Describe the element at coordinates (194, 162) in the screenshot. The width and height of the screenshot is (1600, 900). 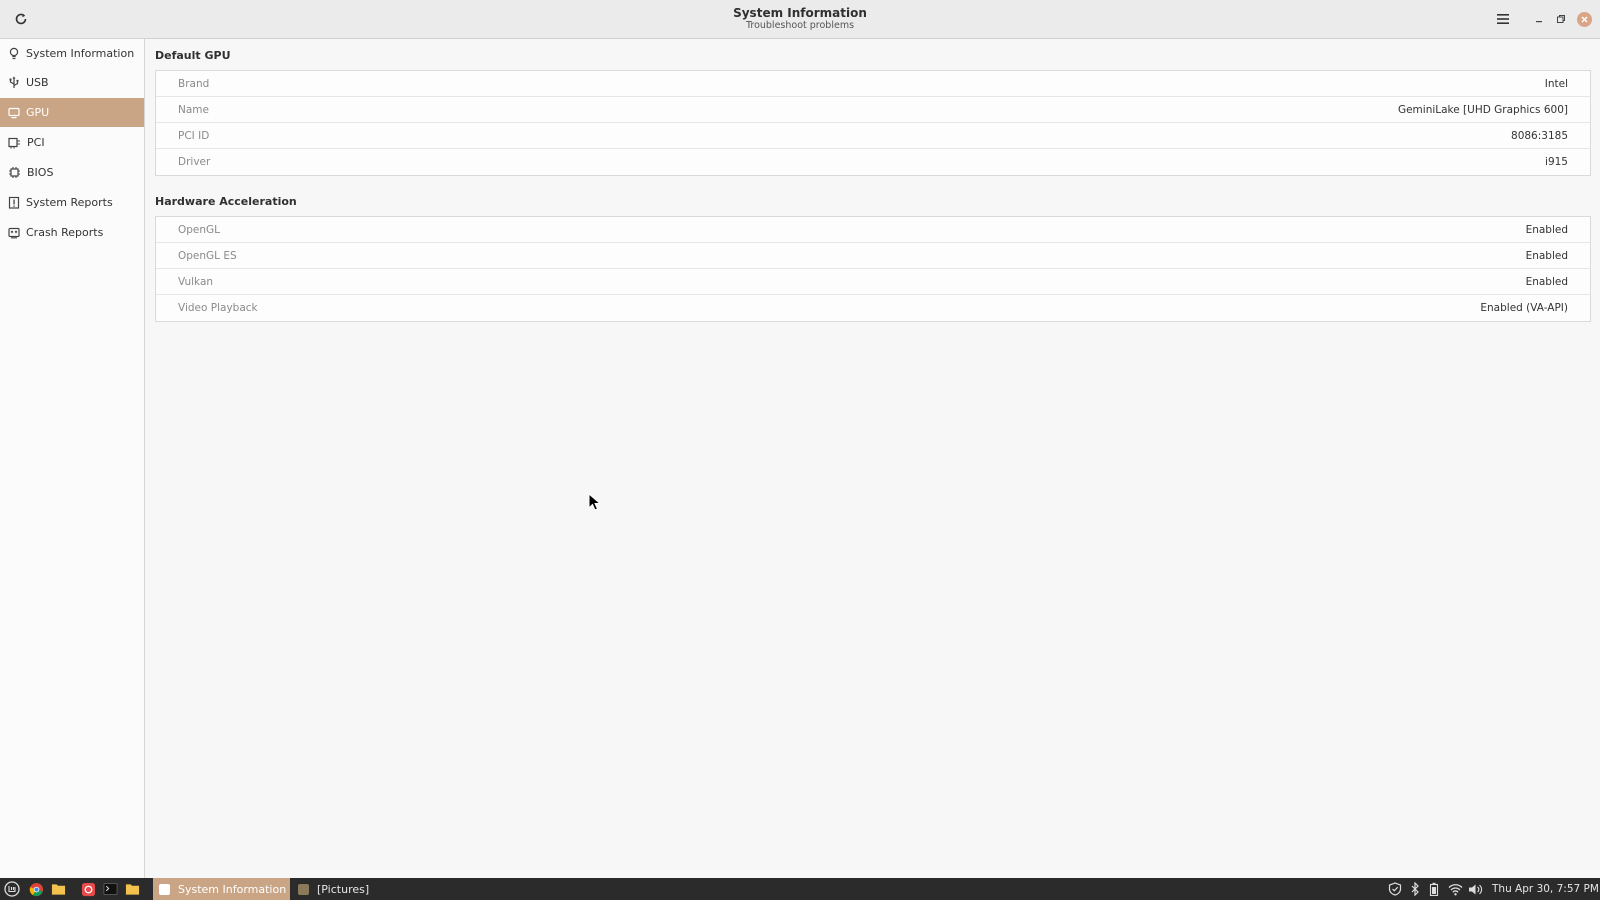
I see `row-key: Driver` at that location.